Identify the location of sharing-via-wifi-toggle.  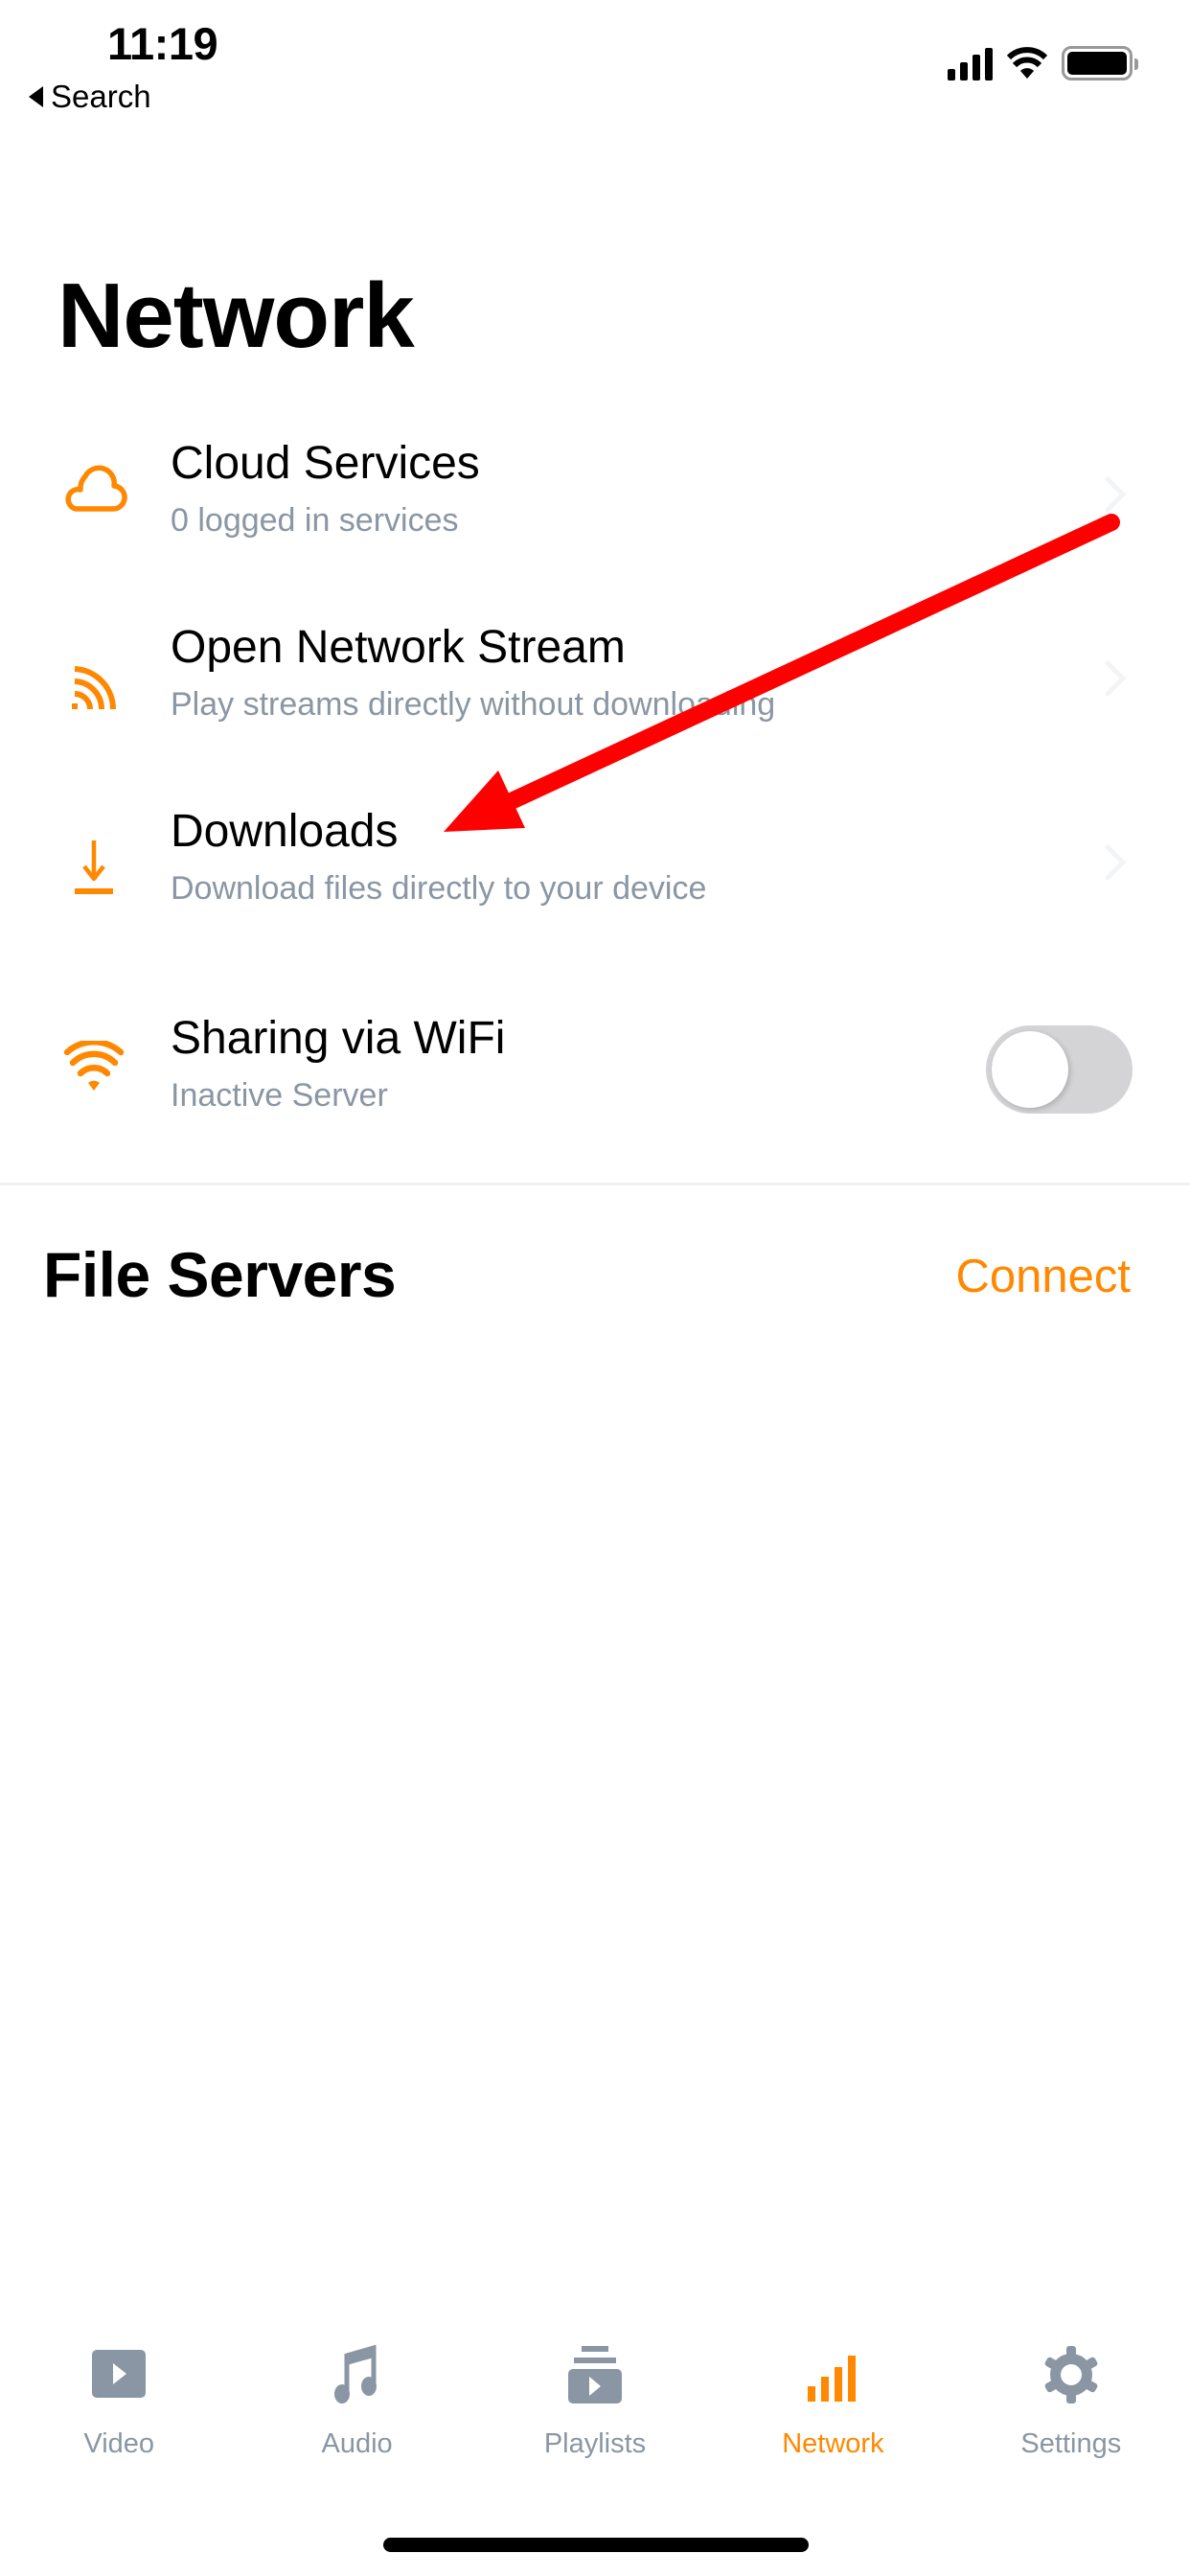
(1060, 1069).